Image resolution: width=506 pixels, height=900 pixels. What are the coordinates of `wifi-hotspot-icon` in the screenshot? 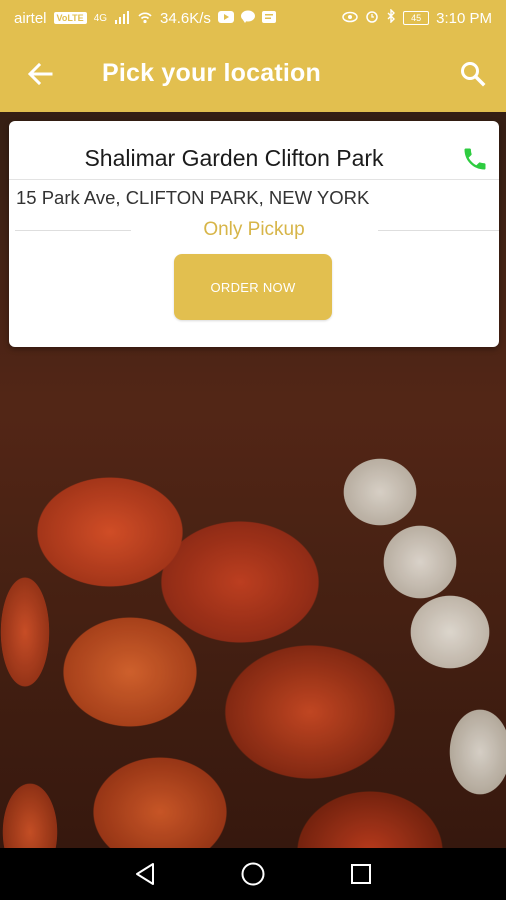 It's located at (145, 18).